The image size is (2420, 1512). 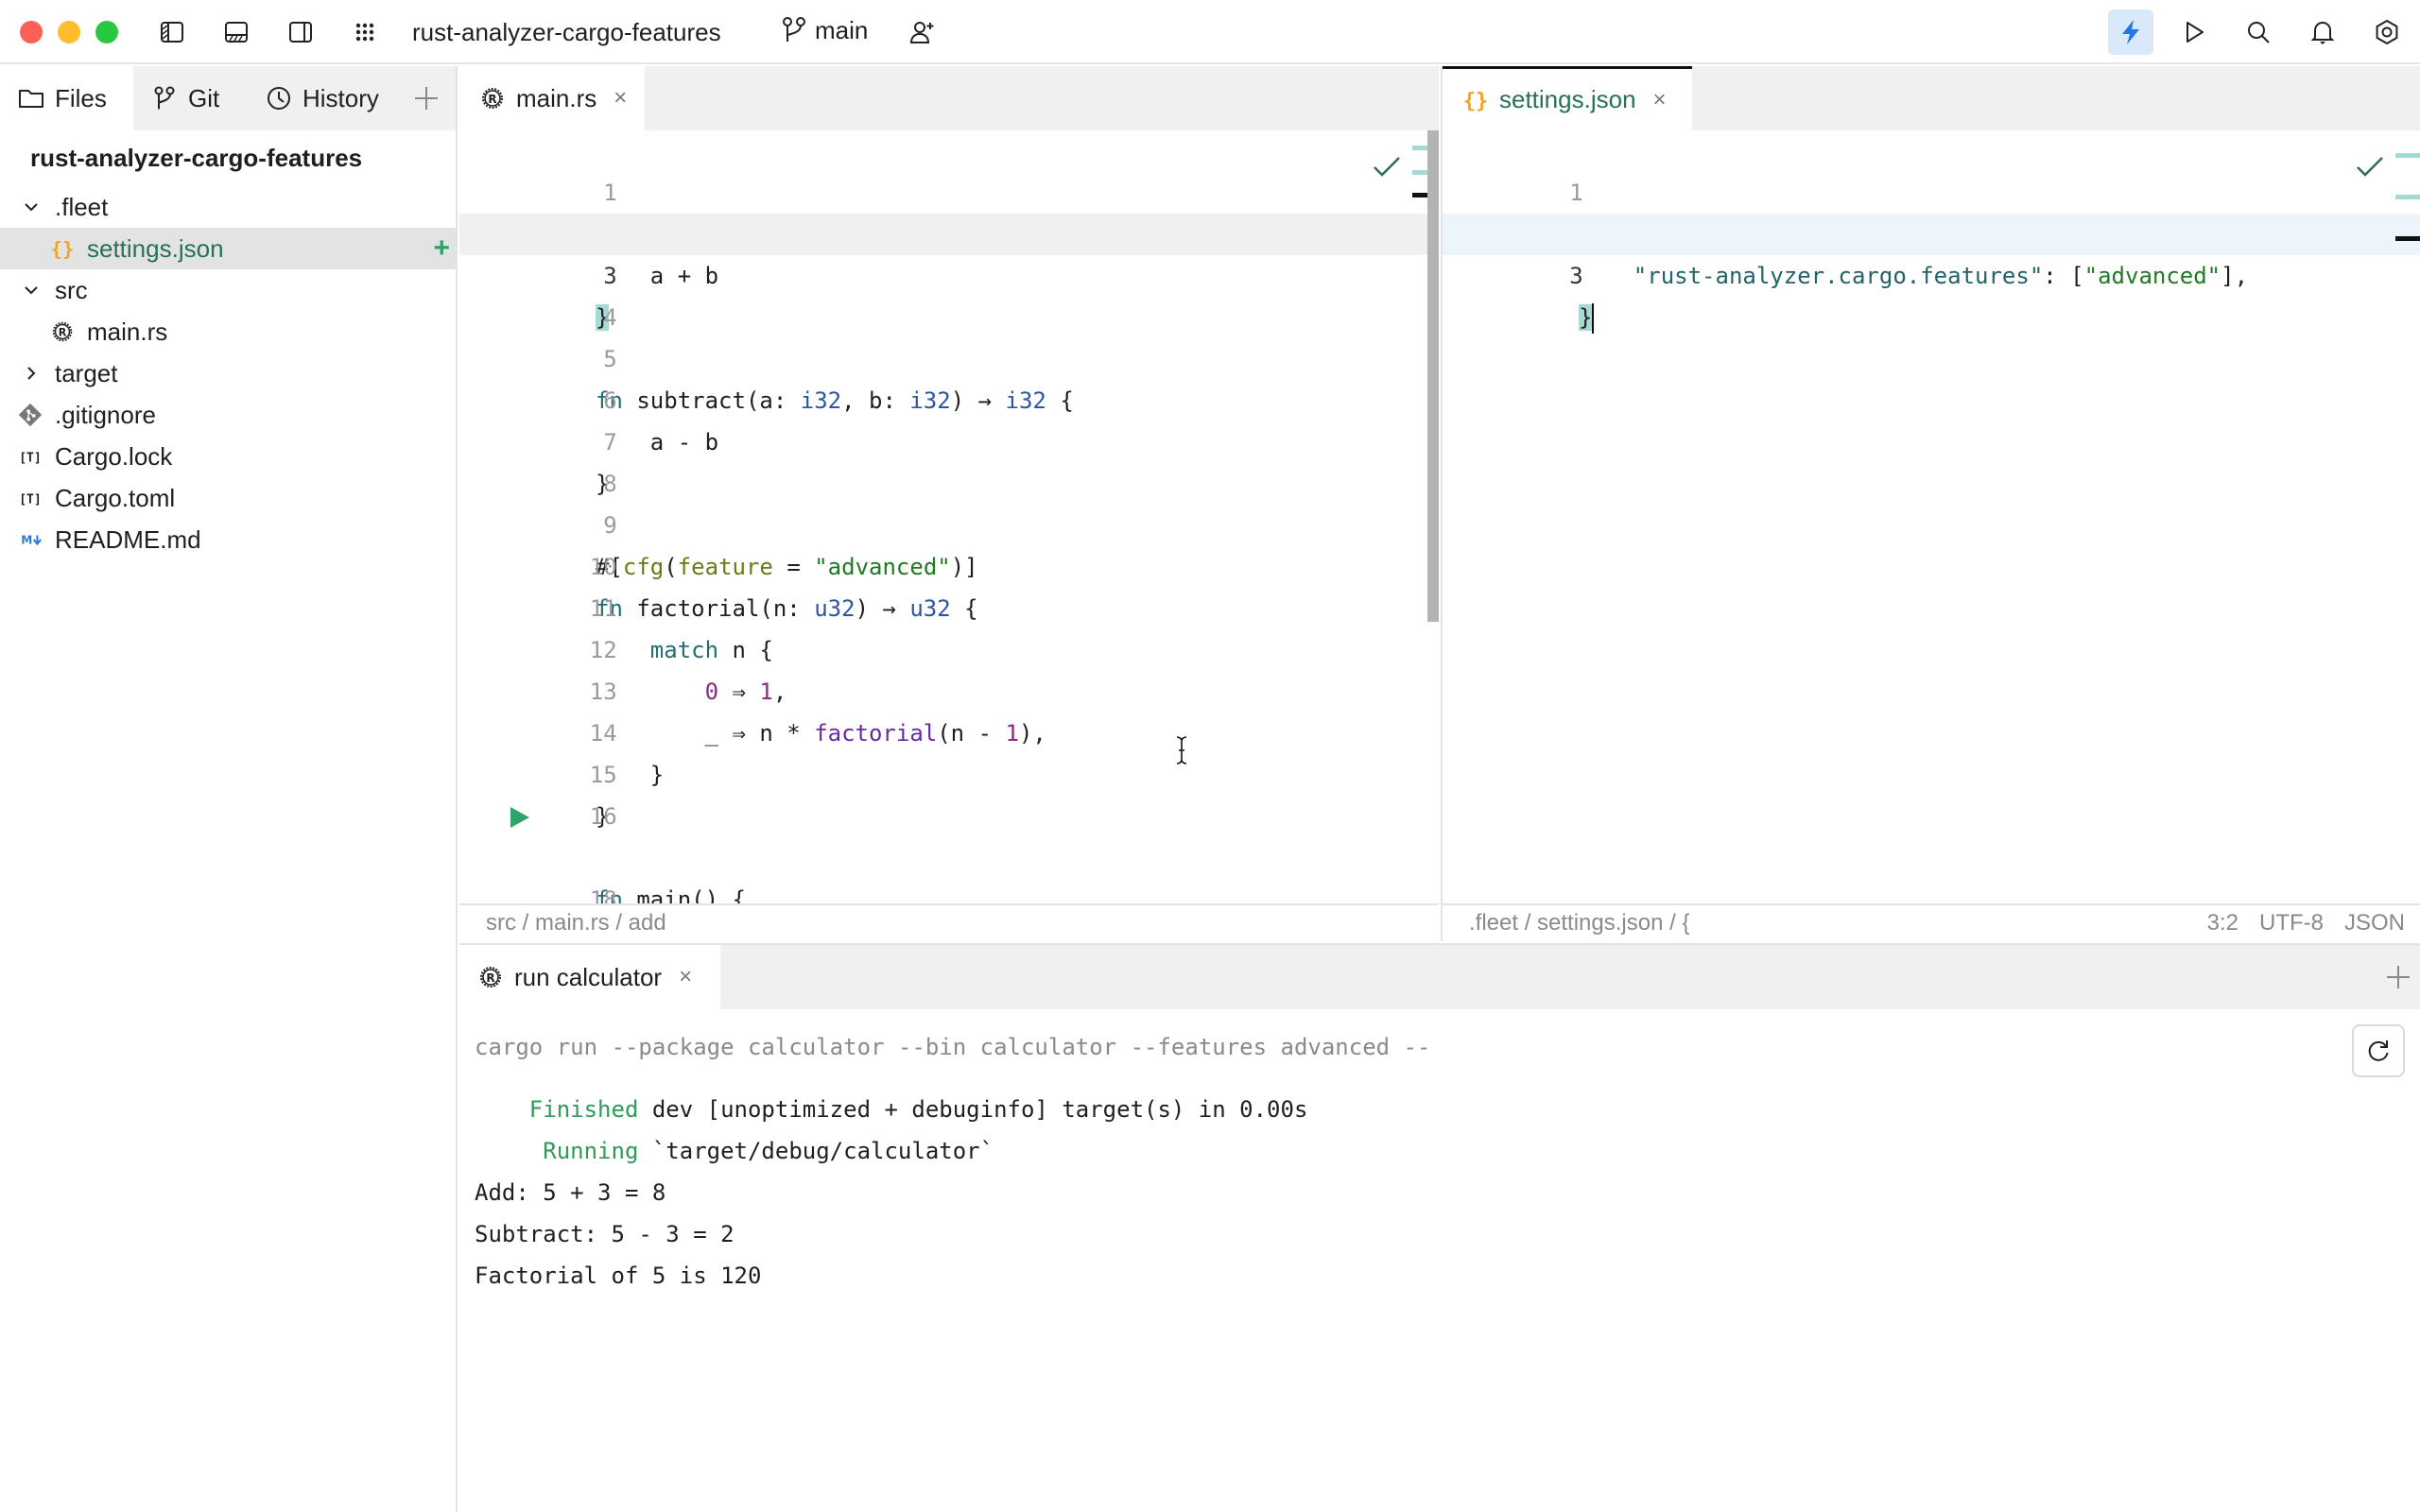 I want to click on code-line: 18 let a = 5;, so click(x=949, y=870).